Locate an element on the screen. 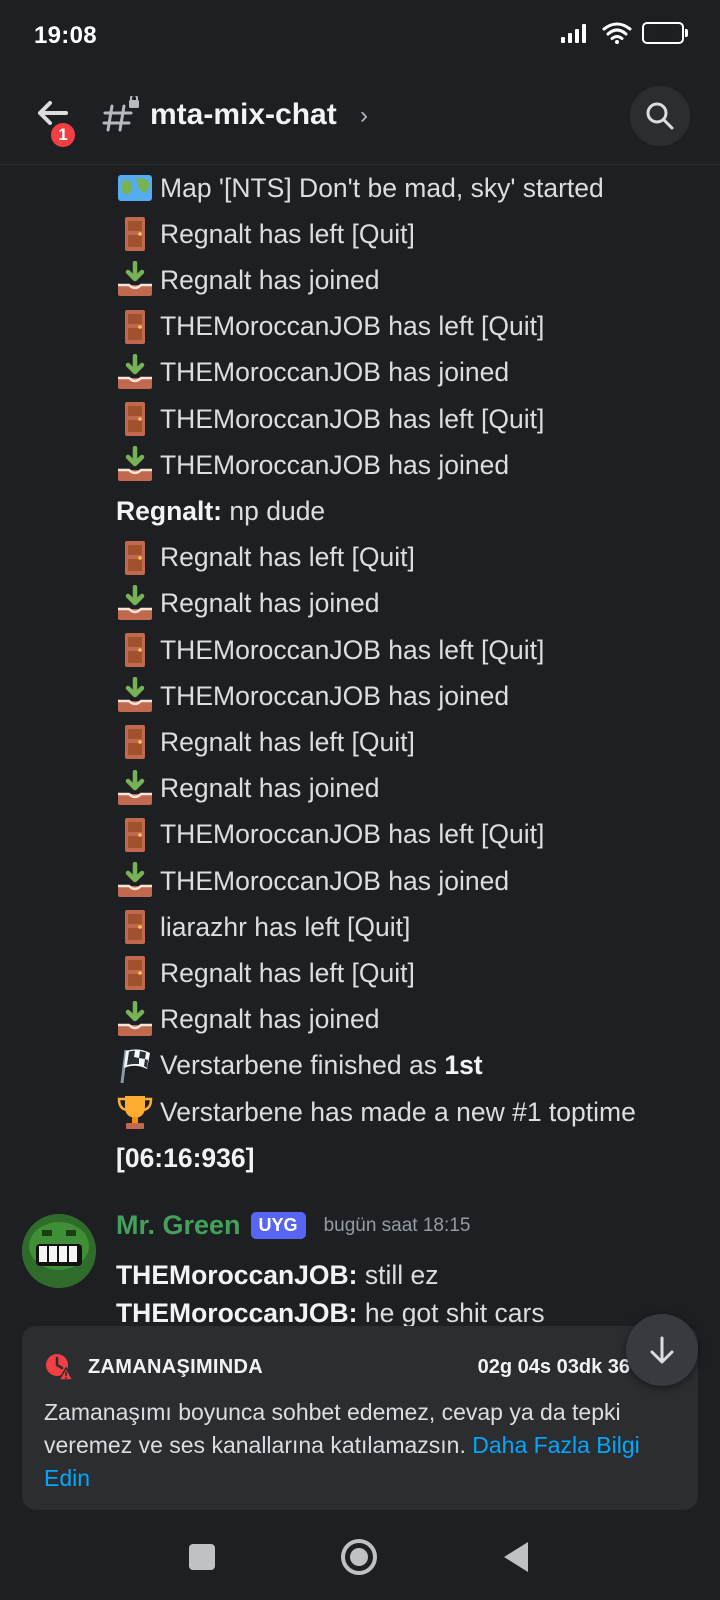 The width and height of the screenshot is (720, 1600). message-timestamp: bugün saat 18:15 is located at coordinates (397, 1225).